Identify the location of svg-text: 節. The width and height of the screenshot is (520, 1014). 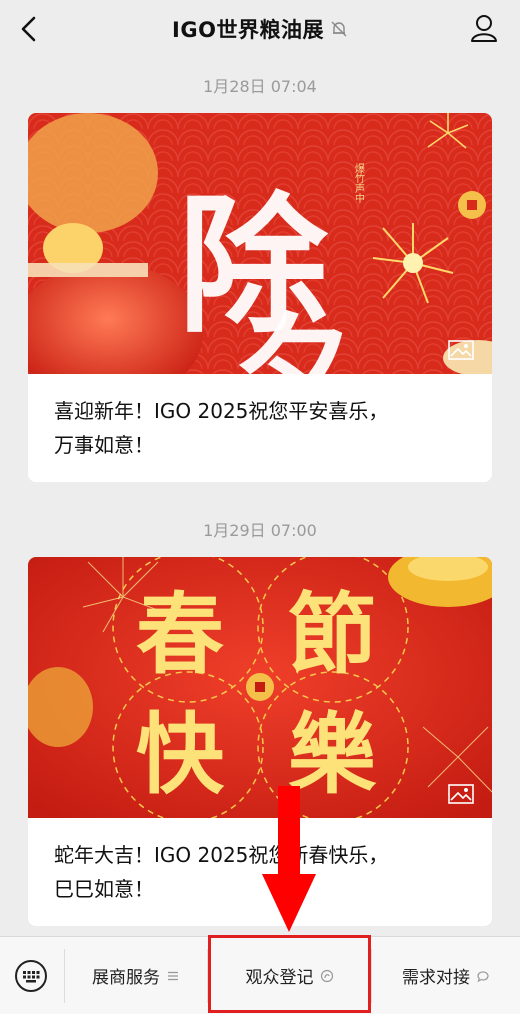
(332, 634).